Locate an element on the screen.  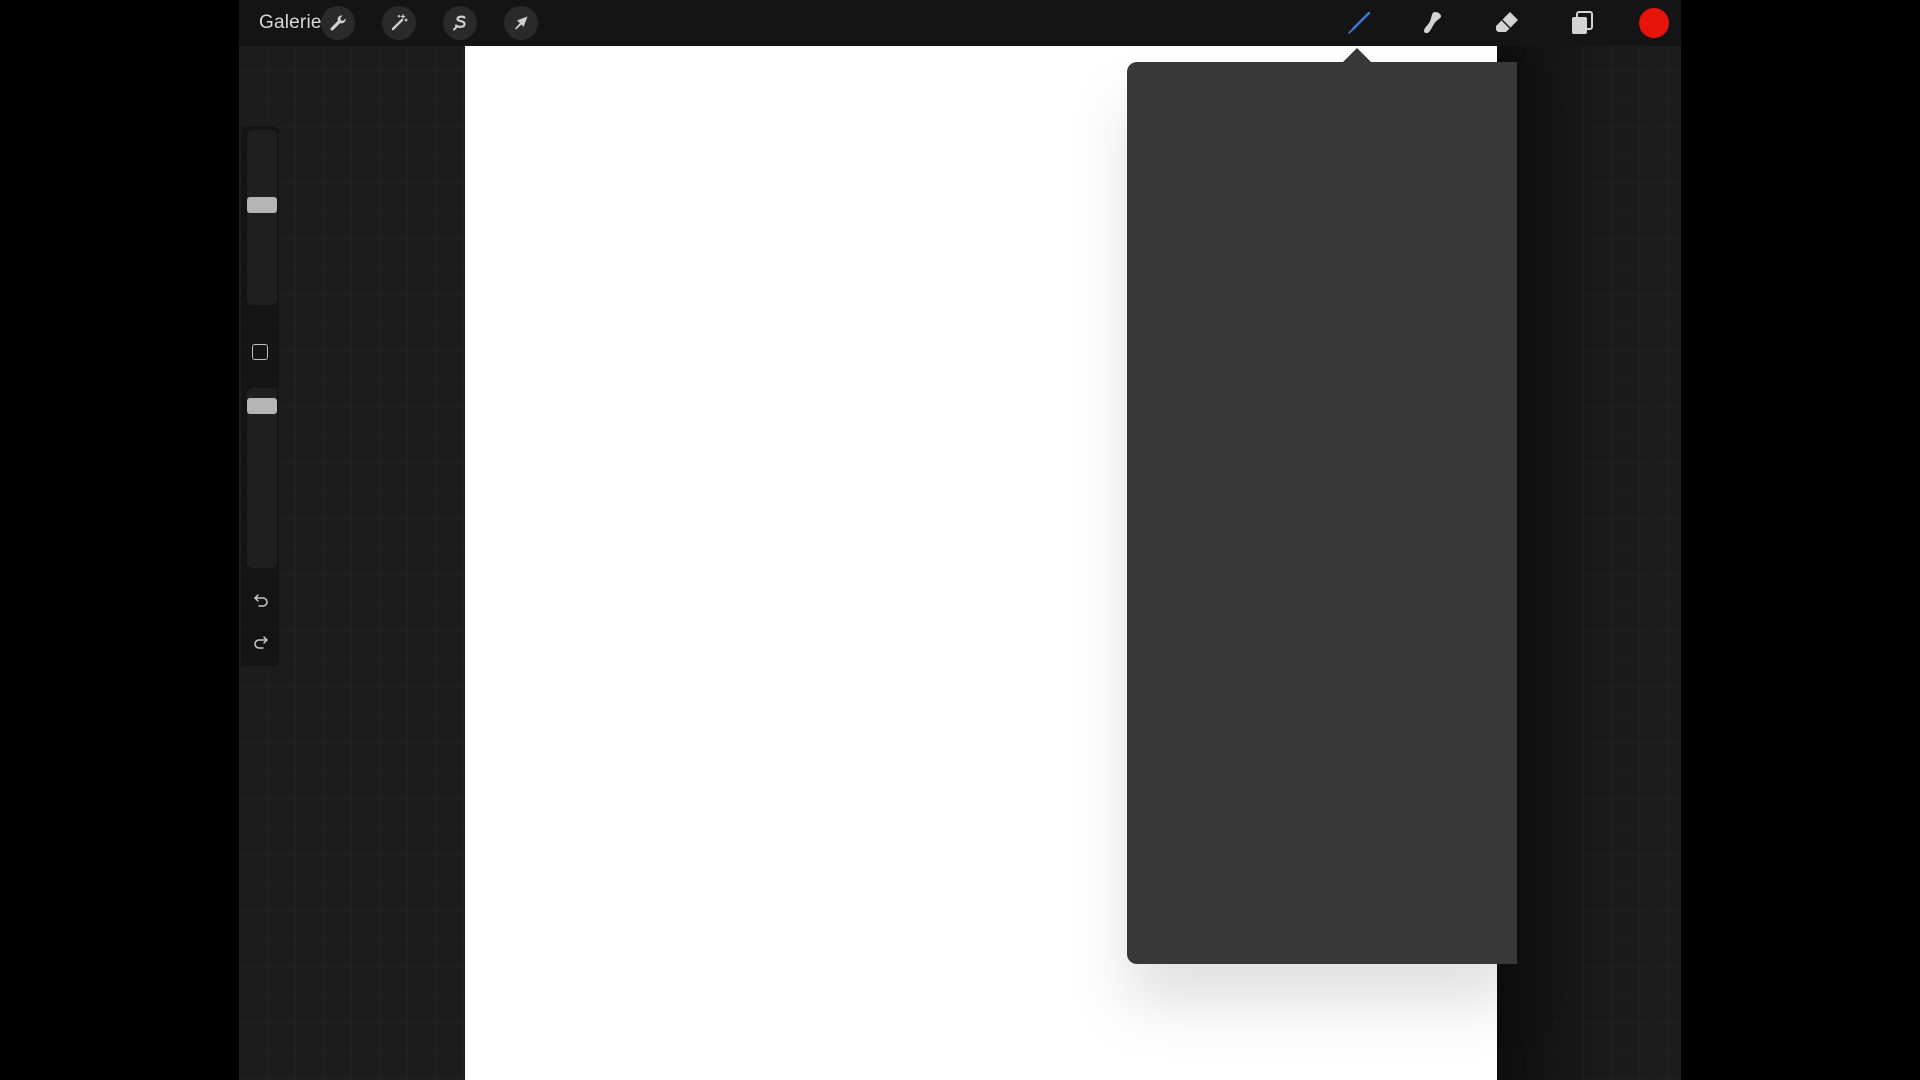
gallery-button: Galerie is located at coordinates (290, 23).